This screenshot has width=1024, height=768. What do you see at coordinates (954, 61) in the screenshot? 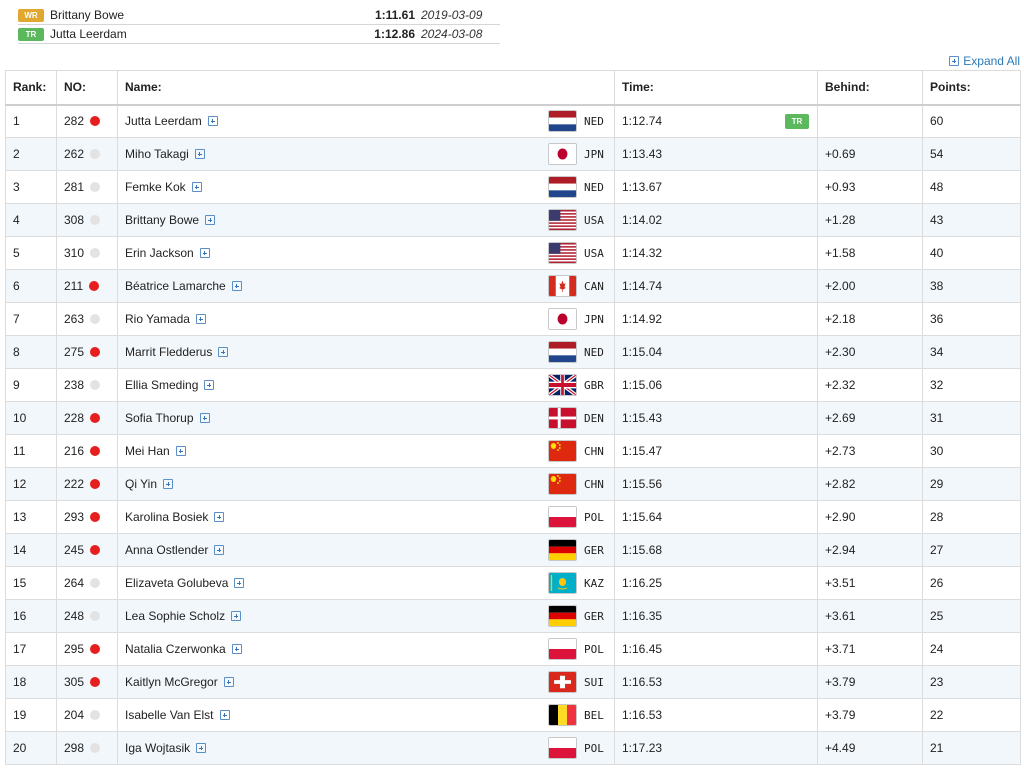
I see `plus-square-icon` at bounding box center [954, 61].